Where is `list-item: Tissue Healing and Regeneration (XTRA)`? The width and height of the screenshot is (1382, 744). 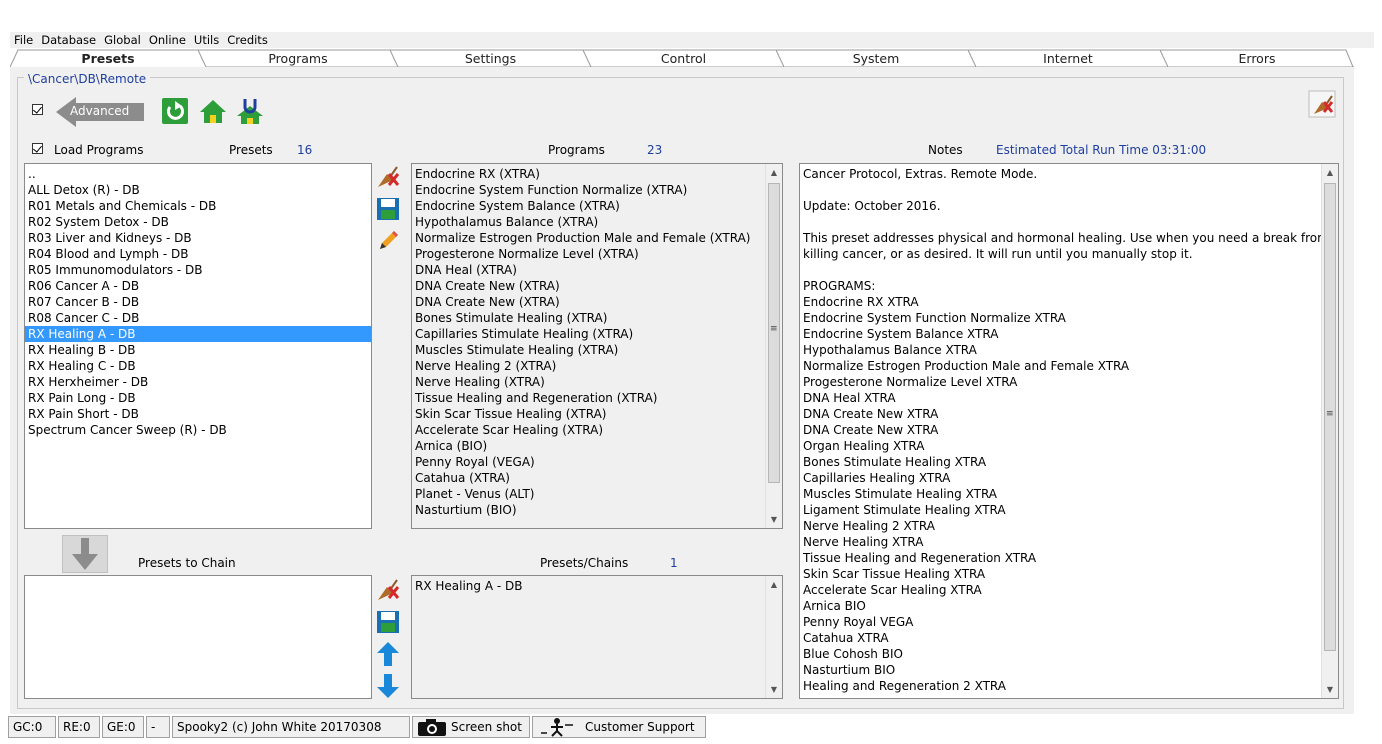
list-item: Tissue Healing and Regeneration (XTRA) is located at coordinates (588, 398).